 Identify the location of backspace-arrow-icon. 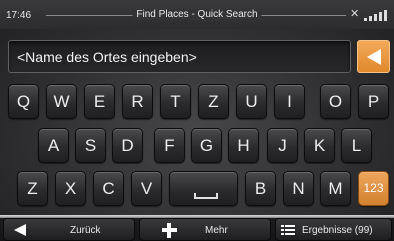
(374, 57).